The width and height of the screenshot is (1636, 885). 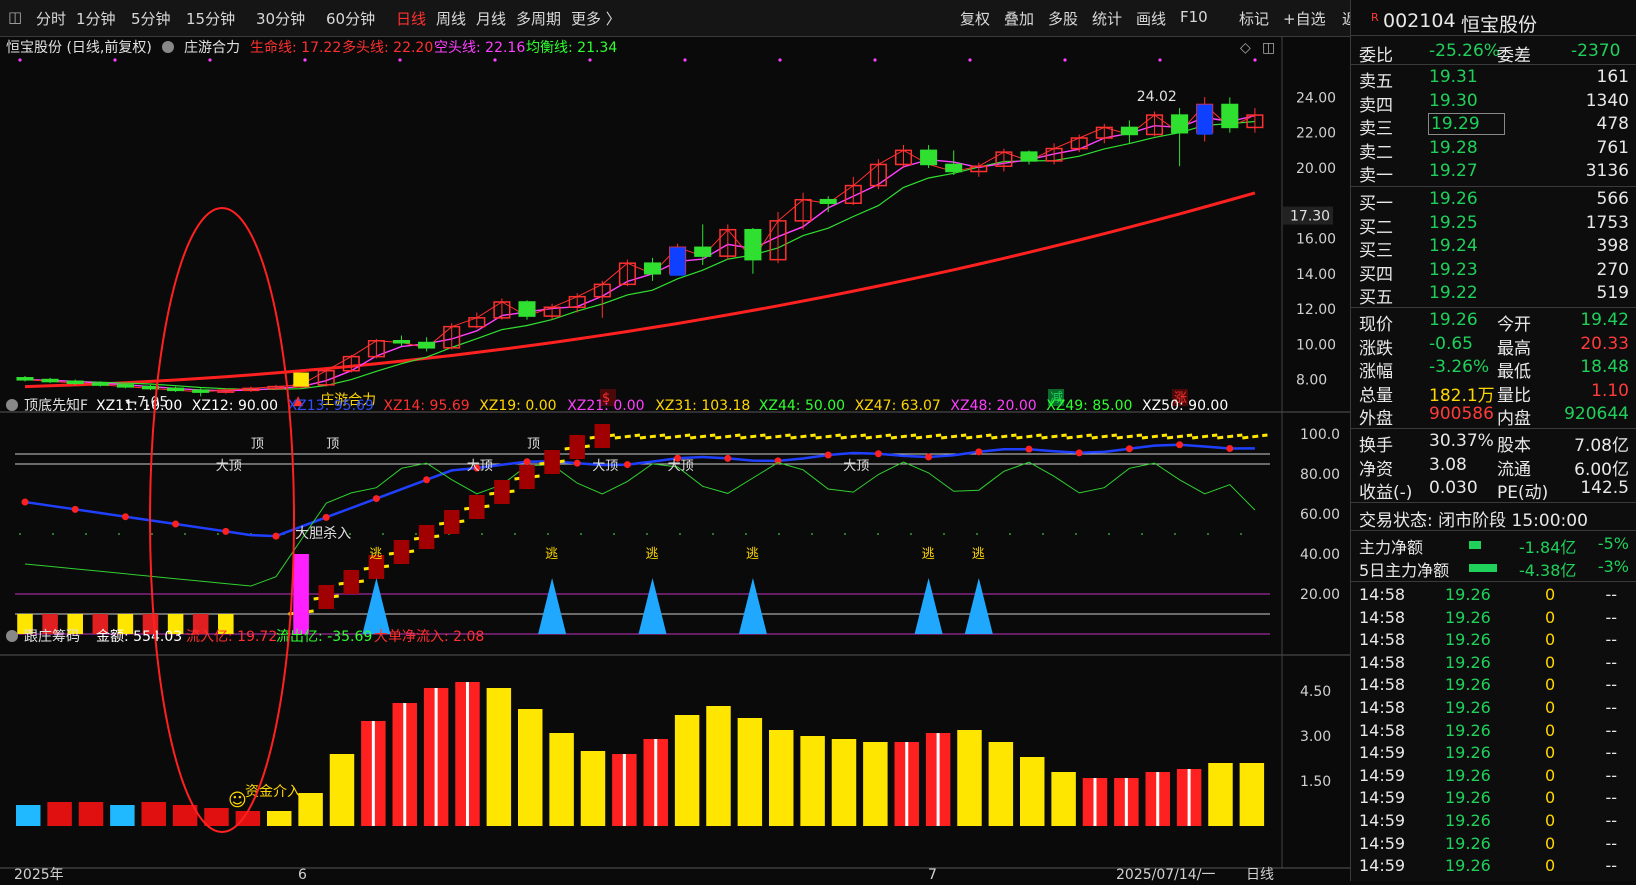 What do you see at coordinates (928, 554) in the screenshot?
I see `escape-label: 逃` at bounding box center [928, 554].